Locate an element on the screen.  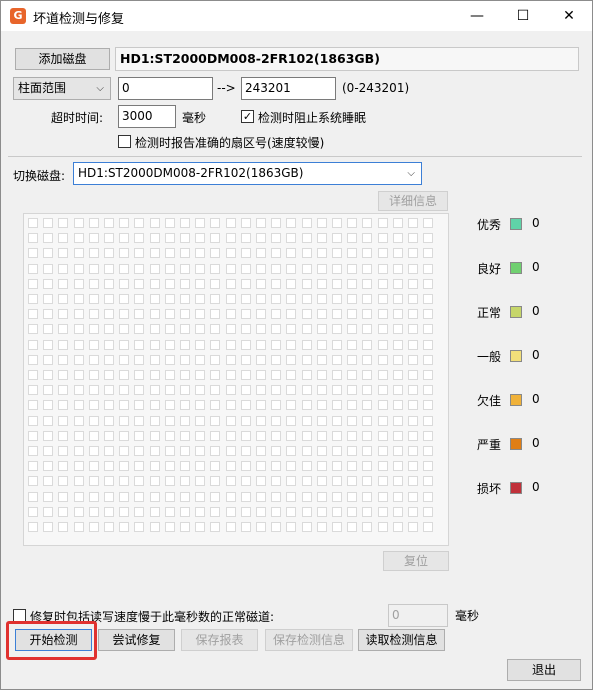
slow-track-input: 0 is located at coordinates (418, 615).